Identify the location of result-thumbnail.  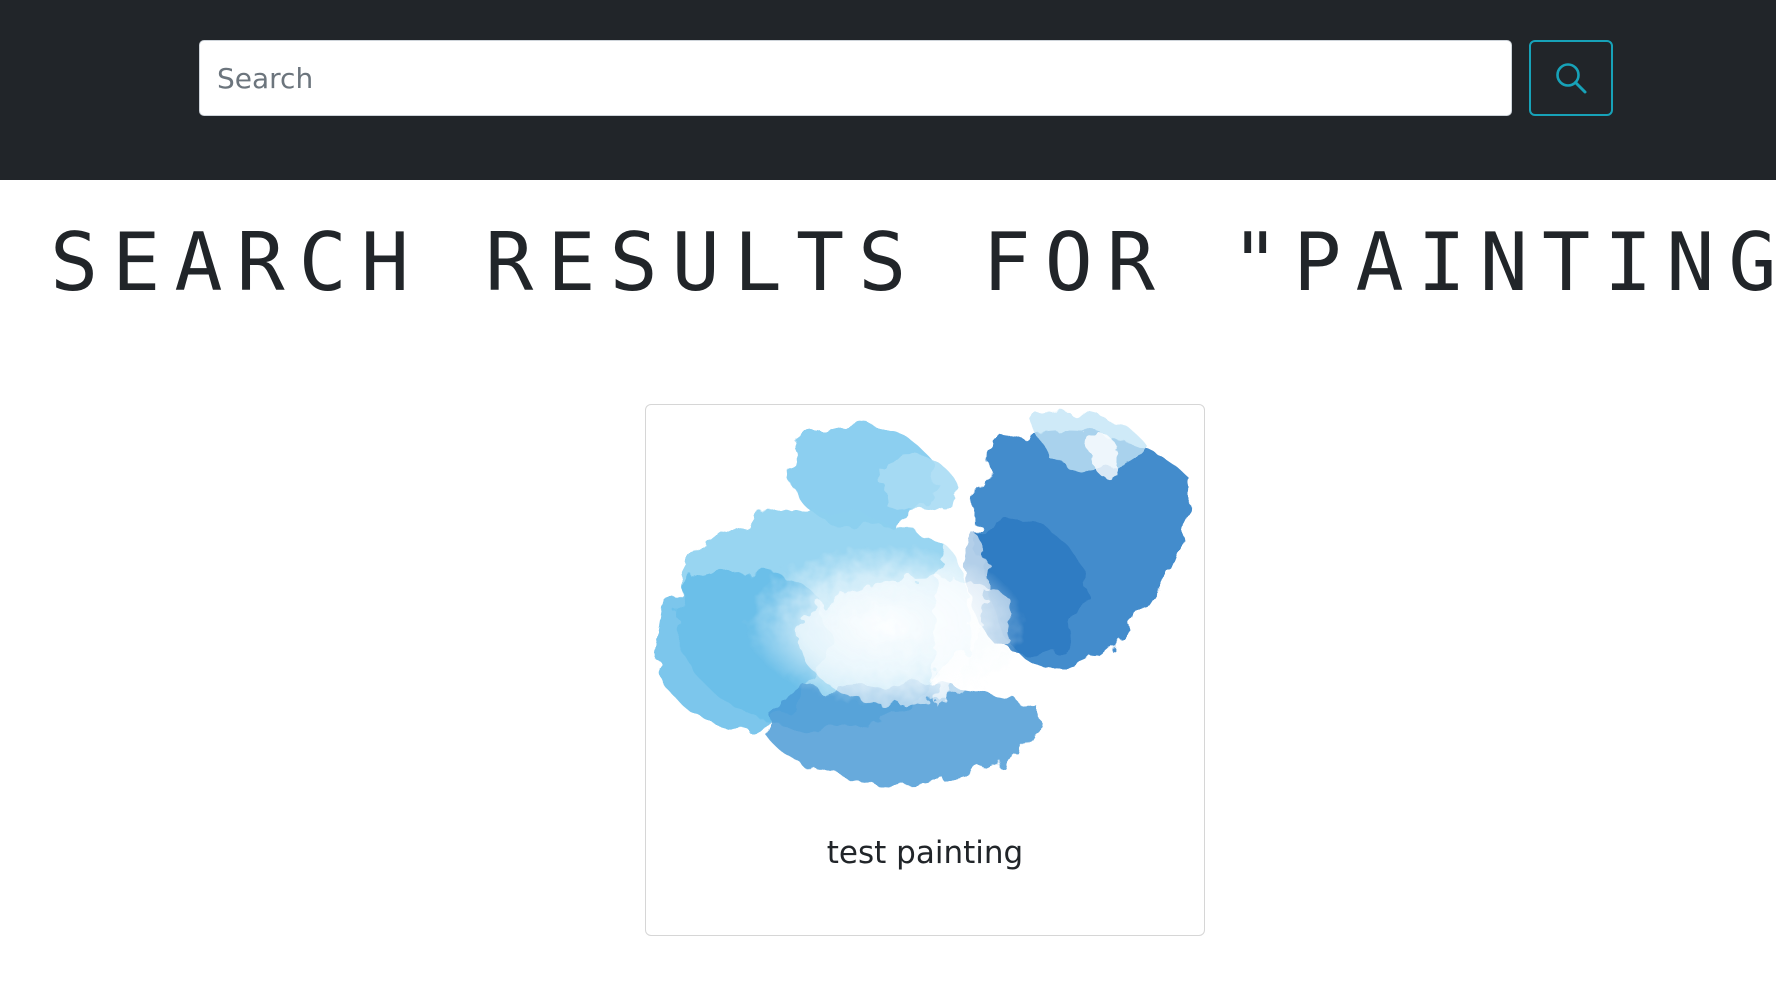
(922, 598).